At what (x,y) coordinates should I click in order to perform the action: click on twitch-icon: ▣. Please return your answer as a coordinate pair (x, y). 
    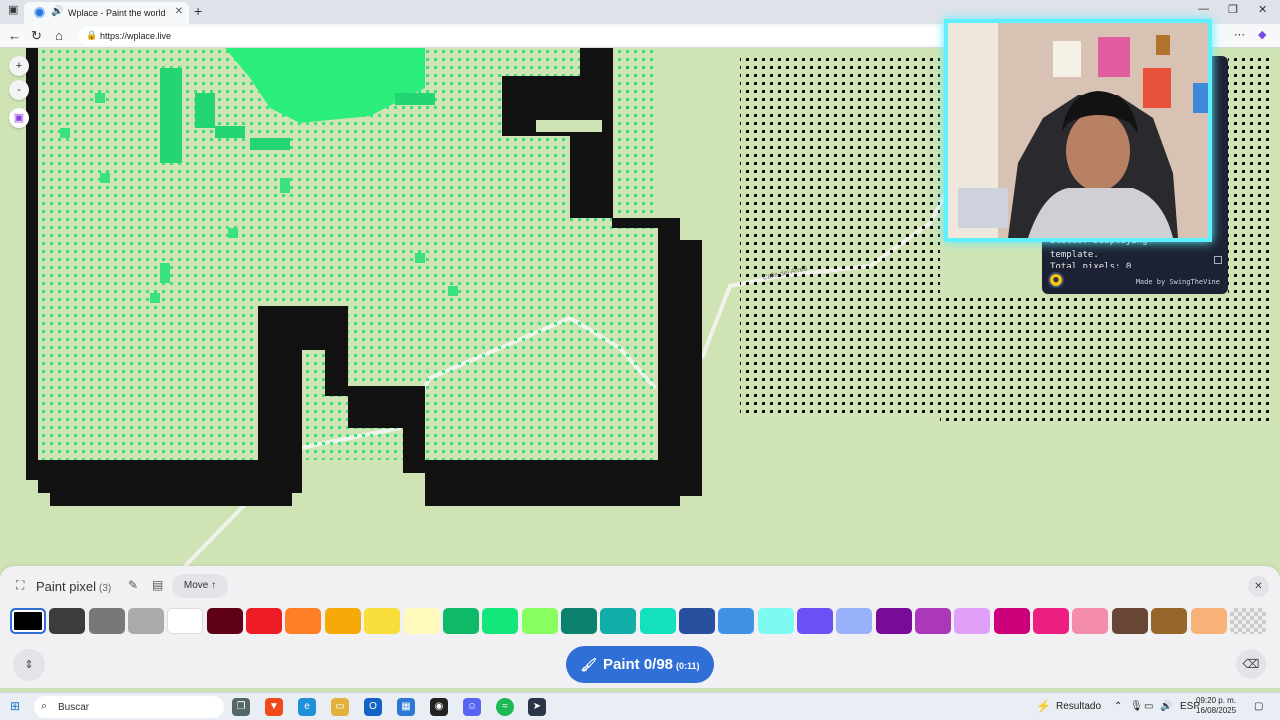
    Looking at the image, I should click on (19, 118).